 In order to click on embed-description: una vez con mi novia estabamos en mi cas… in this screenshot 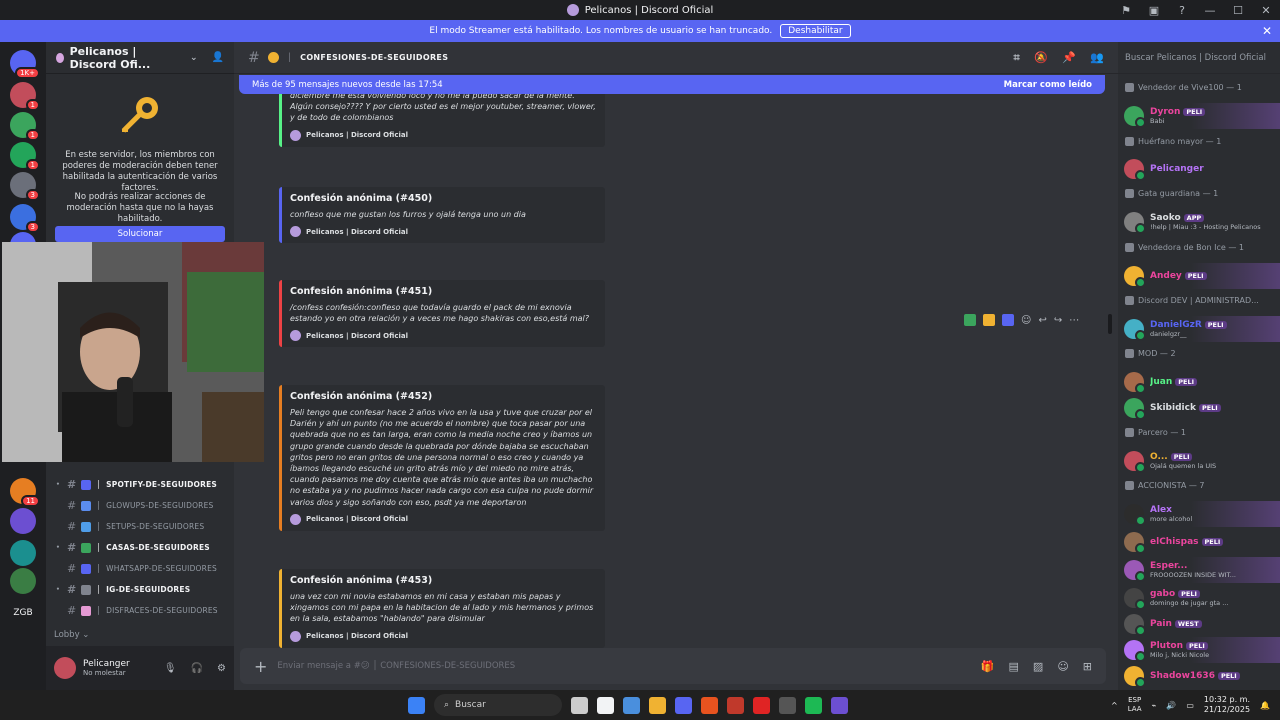, I will do `click(442, 608)`.